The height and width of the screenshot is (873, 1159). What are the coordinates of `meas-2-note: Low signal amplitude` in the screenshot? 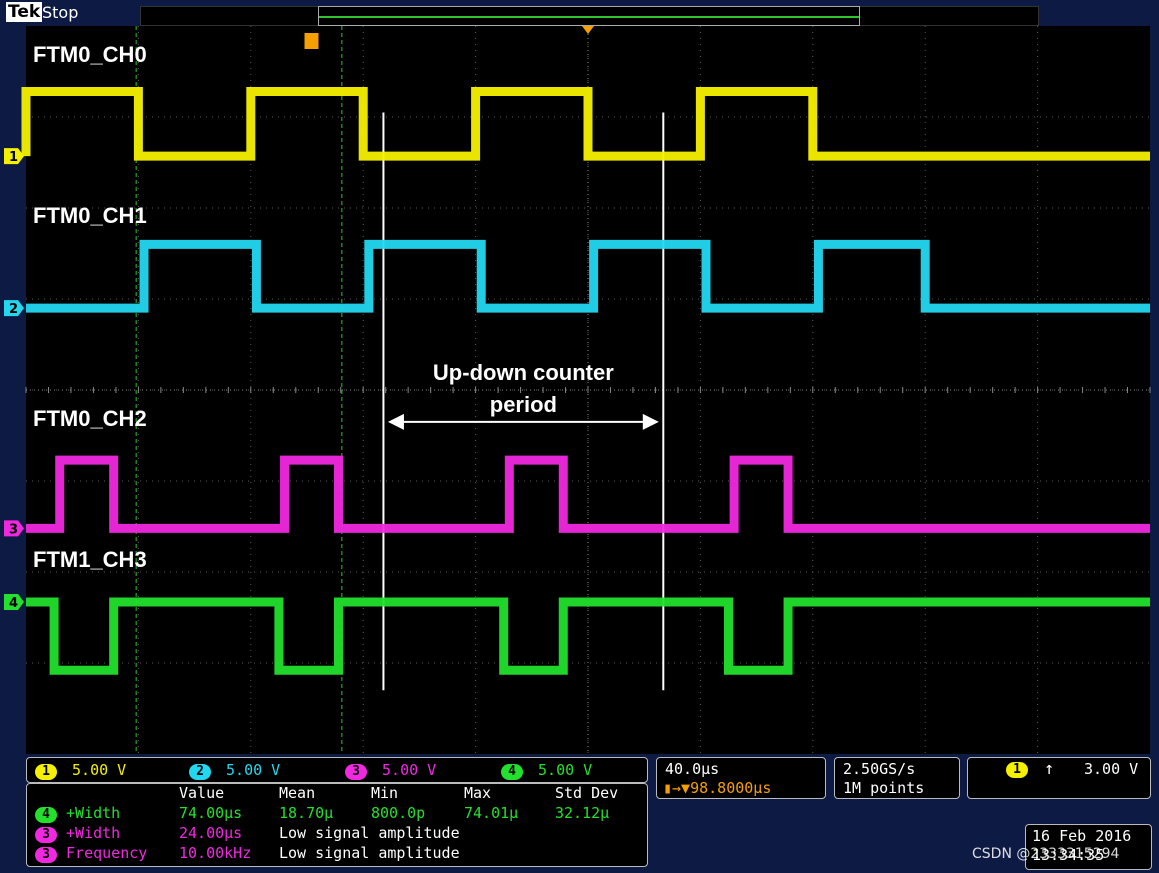 It's located at (369, 833).